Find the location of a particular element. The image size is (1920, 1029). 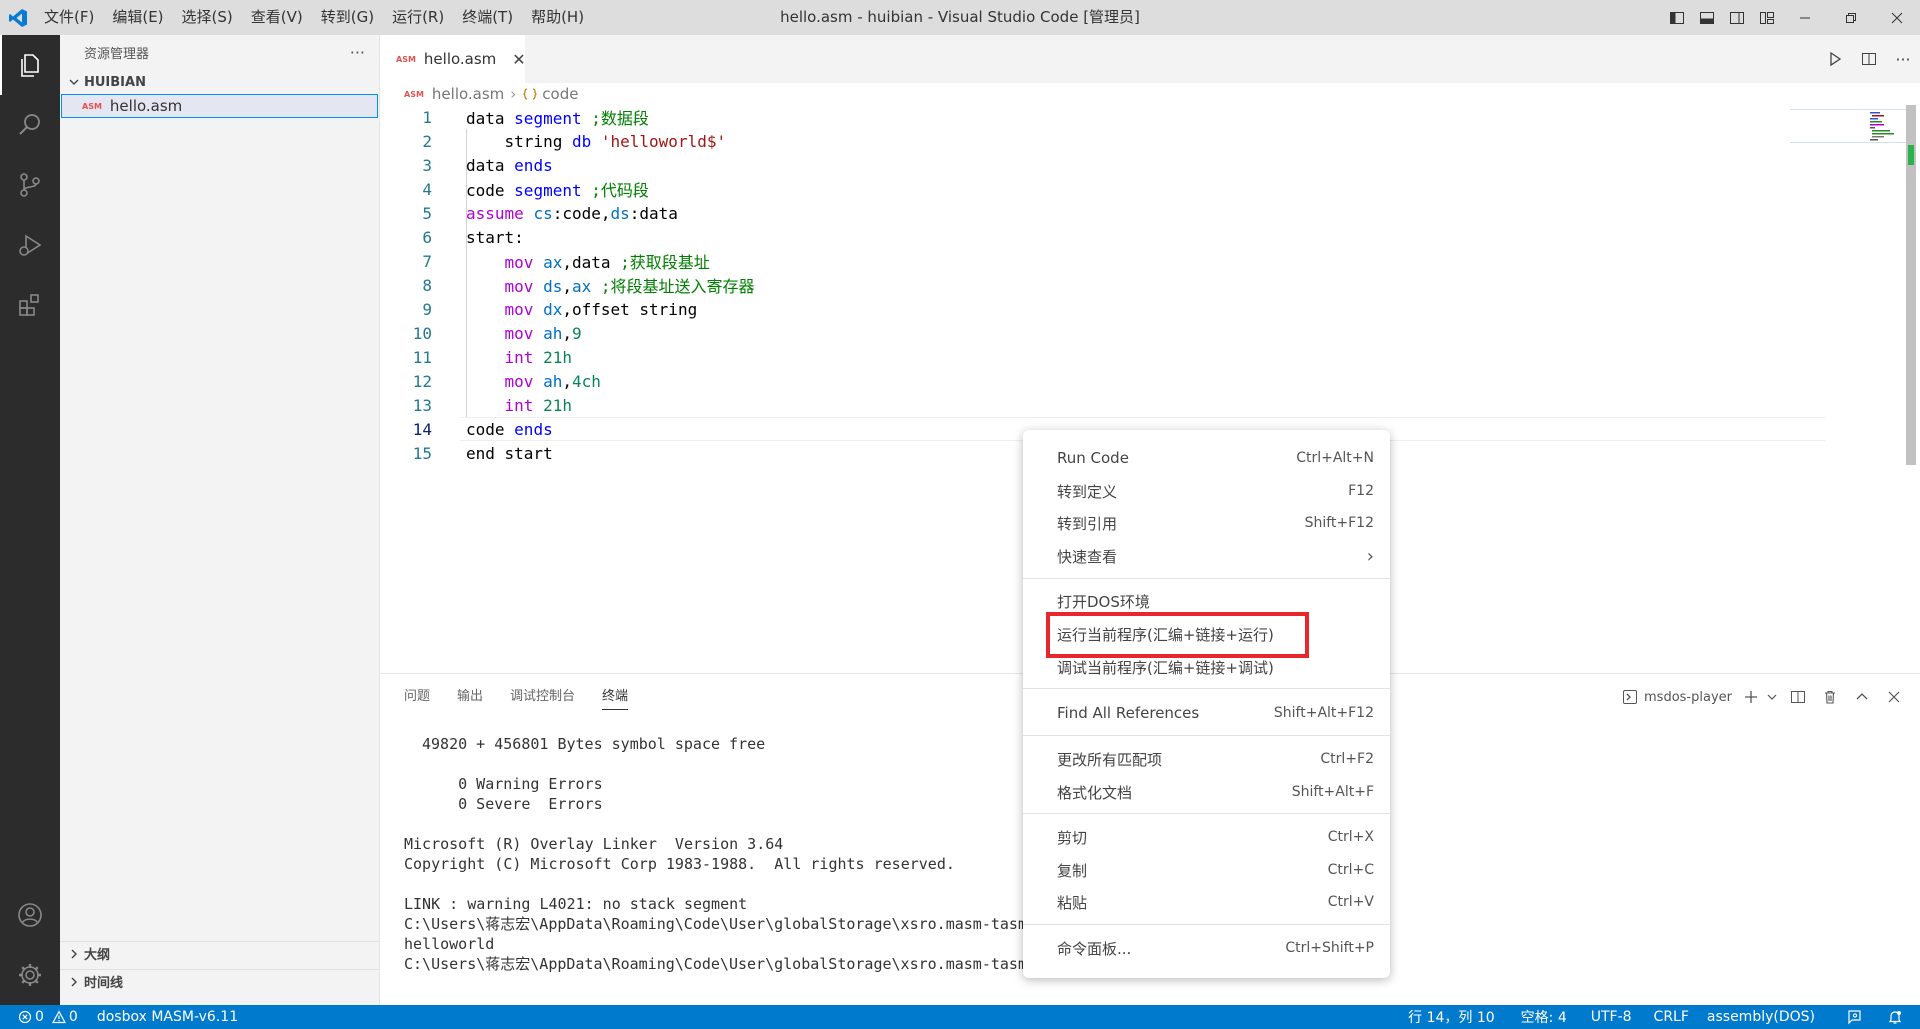

menu-terminal: 终端(T) is located at coordinates (487, 17).